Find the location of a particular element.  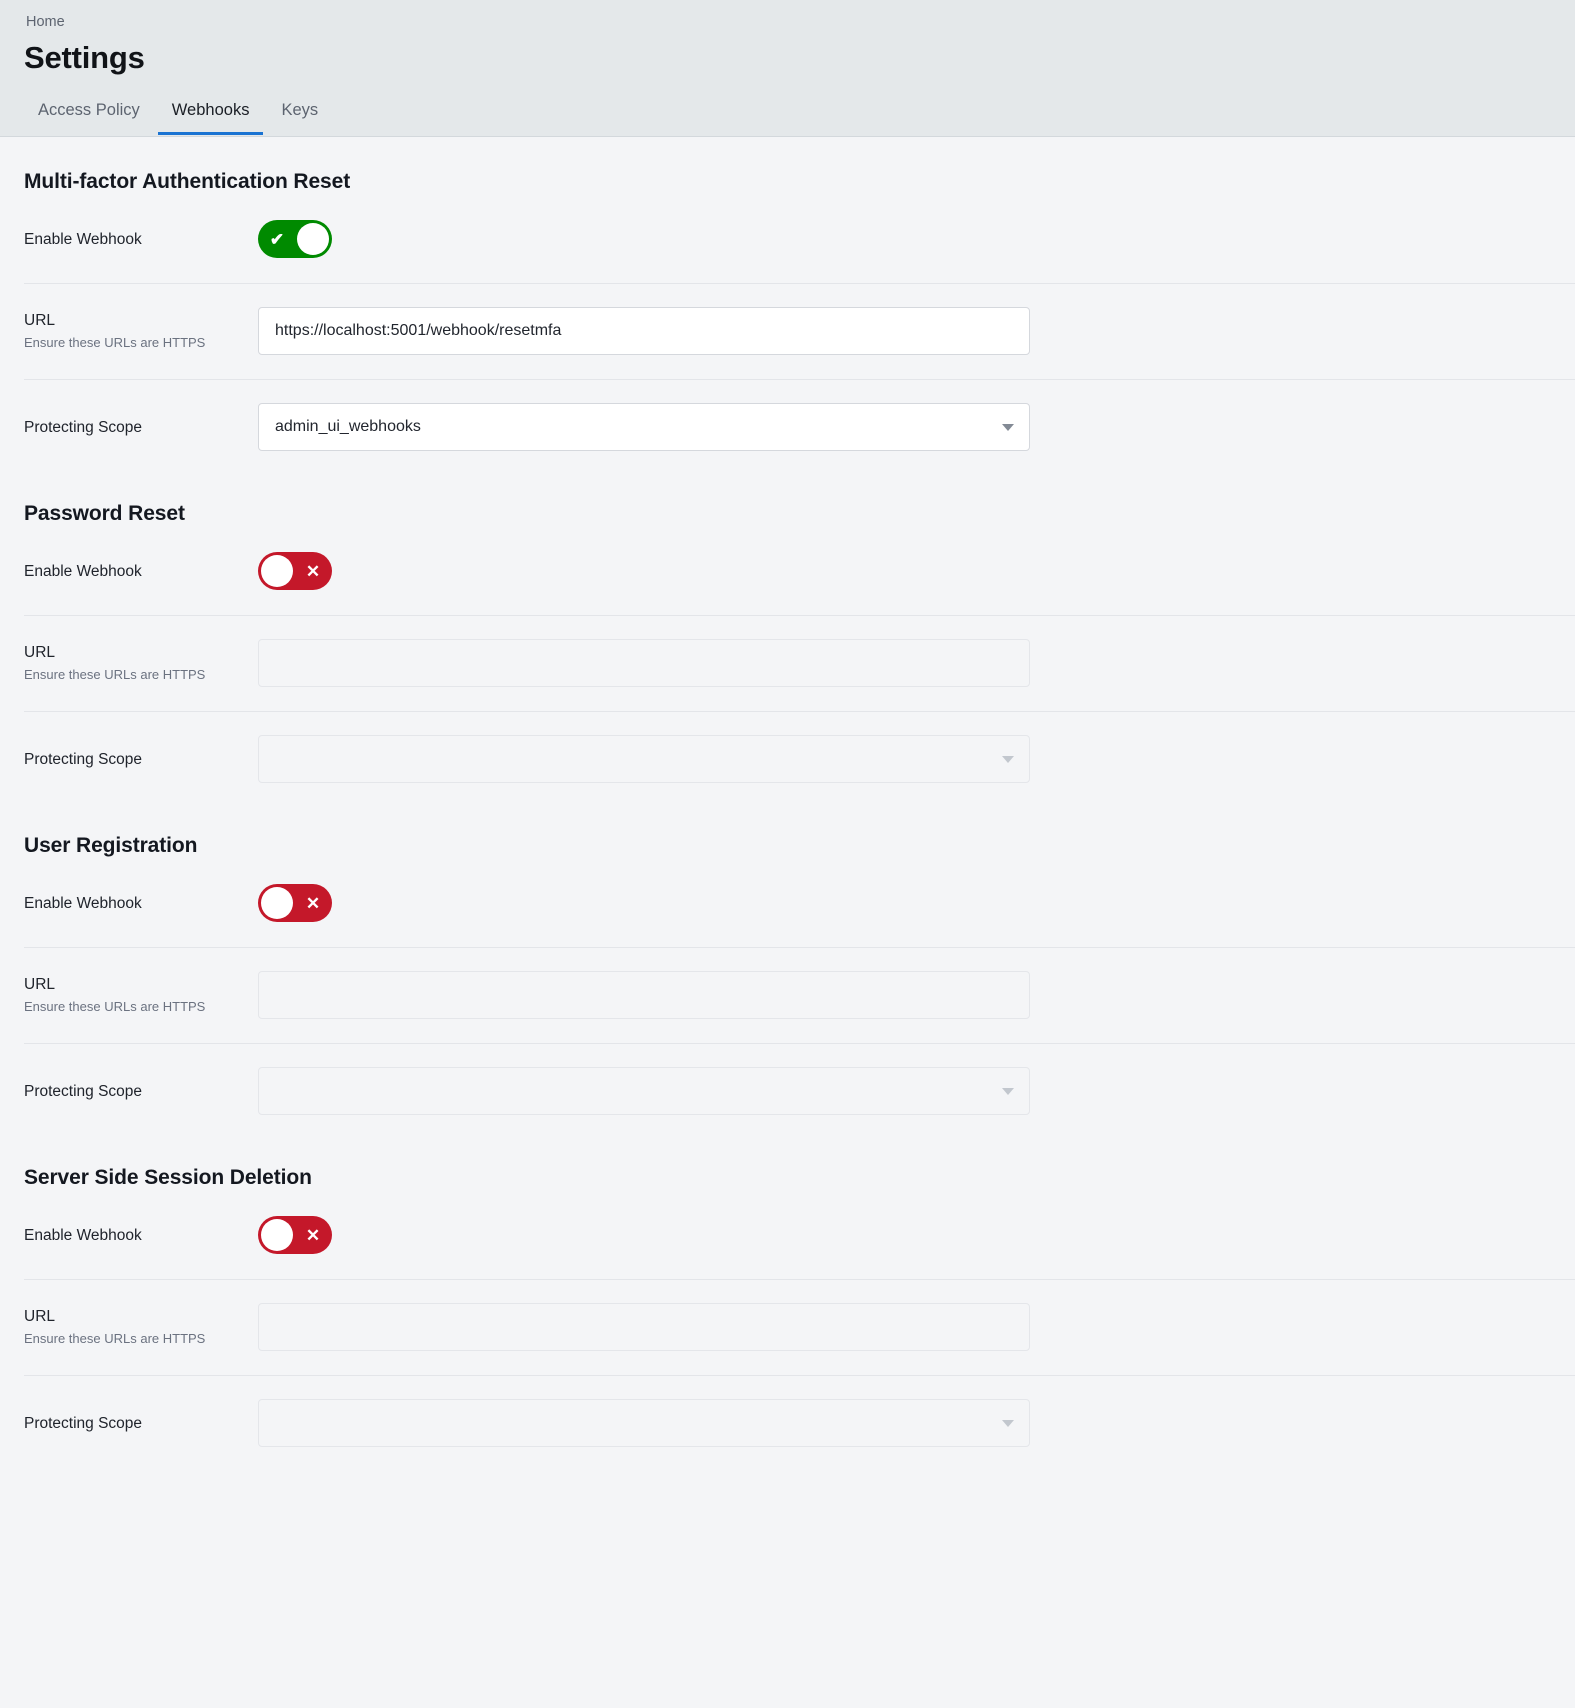

field-control-col: ✔ is located at coordinates (916, 239).